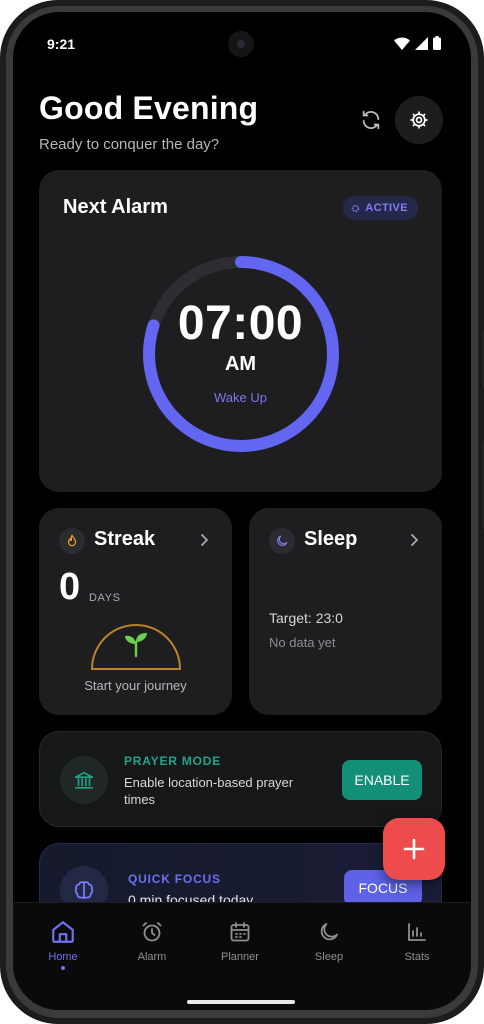 This screenshot has width=484, height=1024. I want to click on brain-icon, so click(84, 890).